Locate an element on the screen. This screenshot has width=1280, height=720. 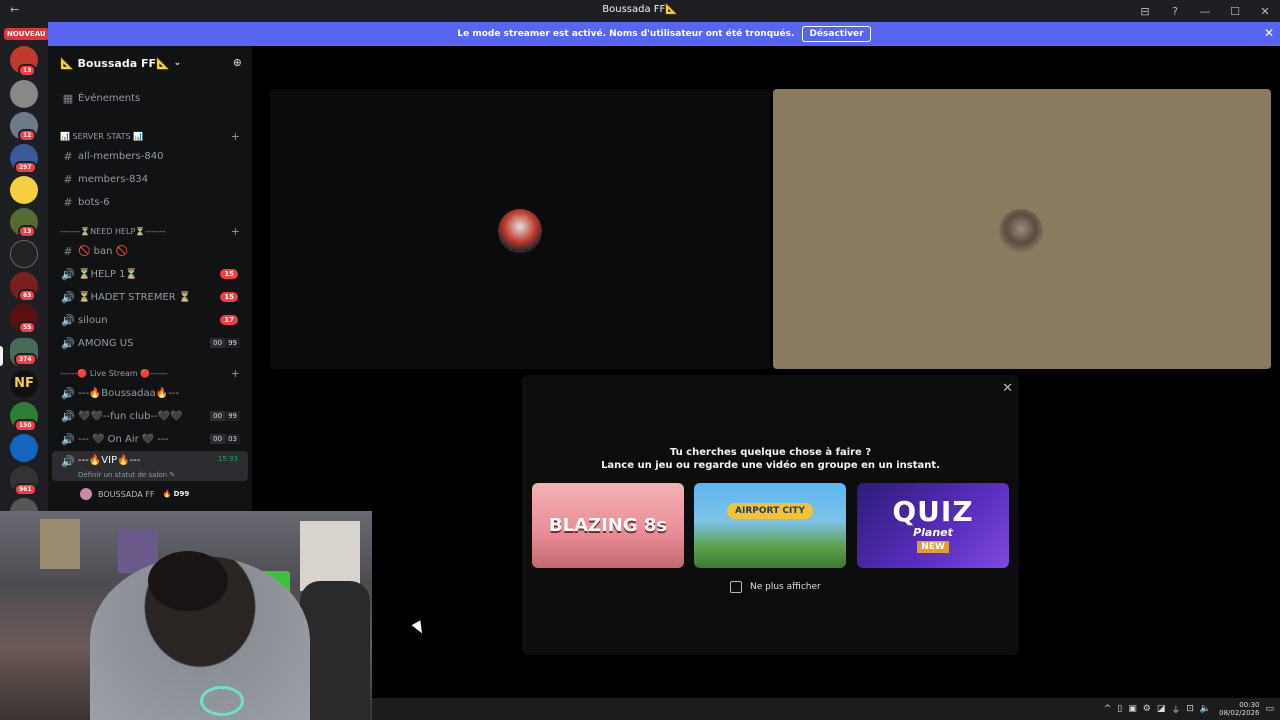
game-card-airport-city: AIRPORT CITY is located at coordinates (770, 525).